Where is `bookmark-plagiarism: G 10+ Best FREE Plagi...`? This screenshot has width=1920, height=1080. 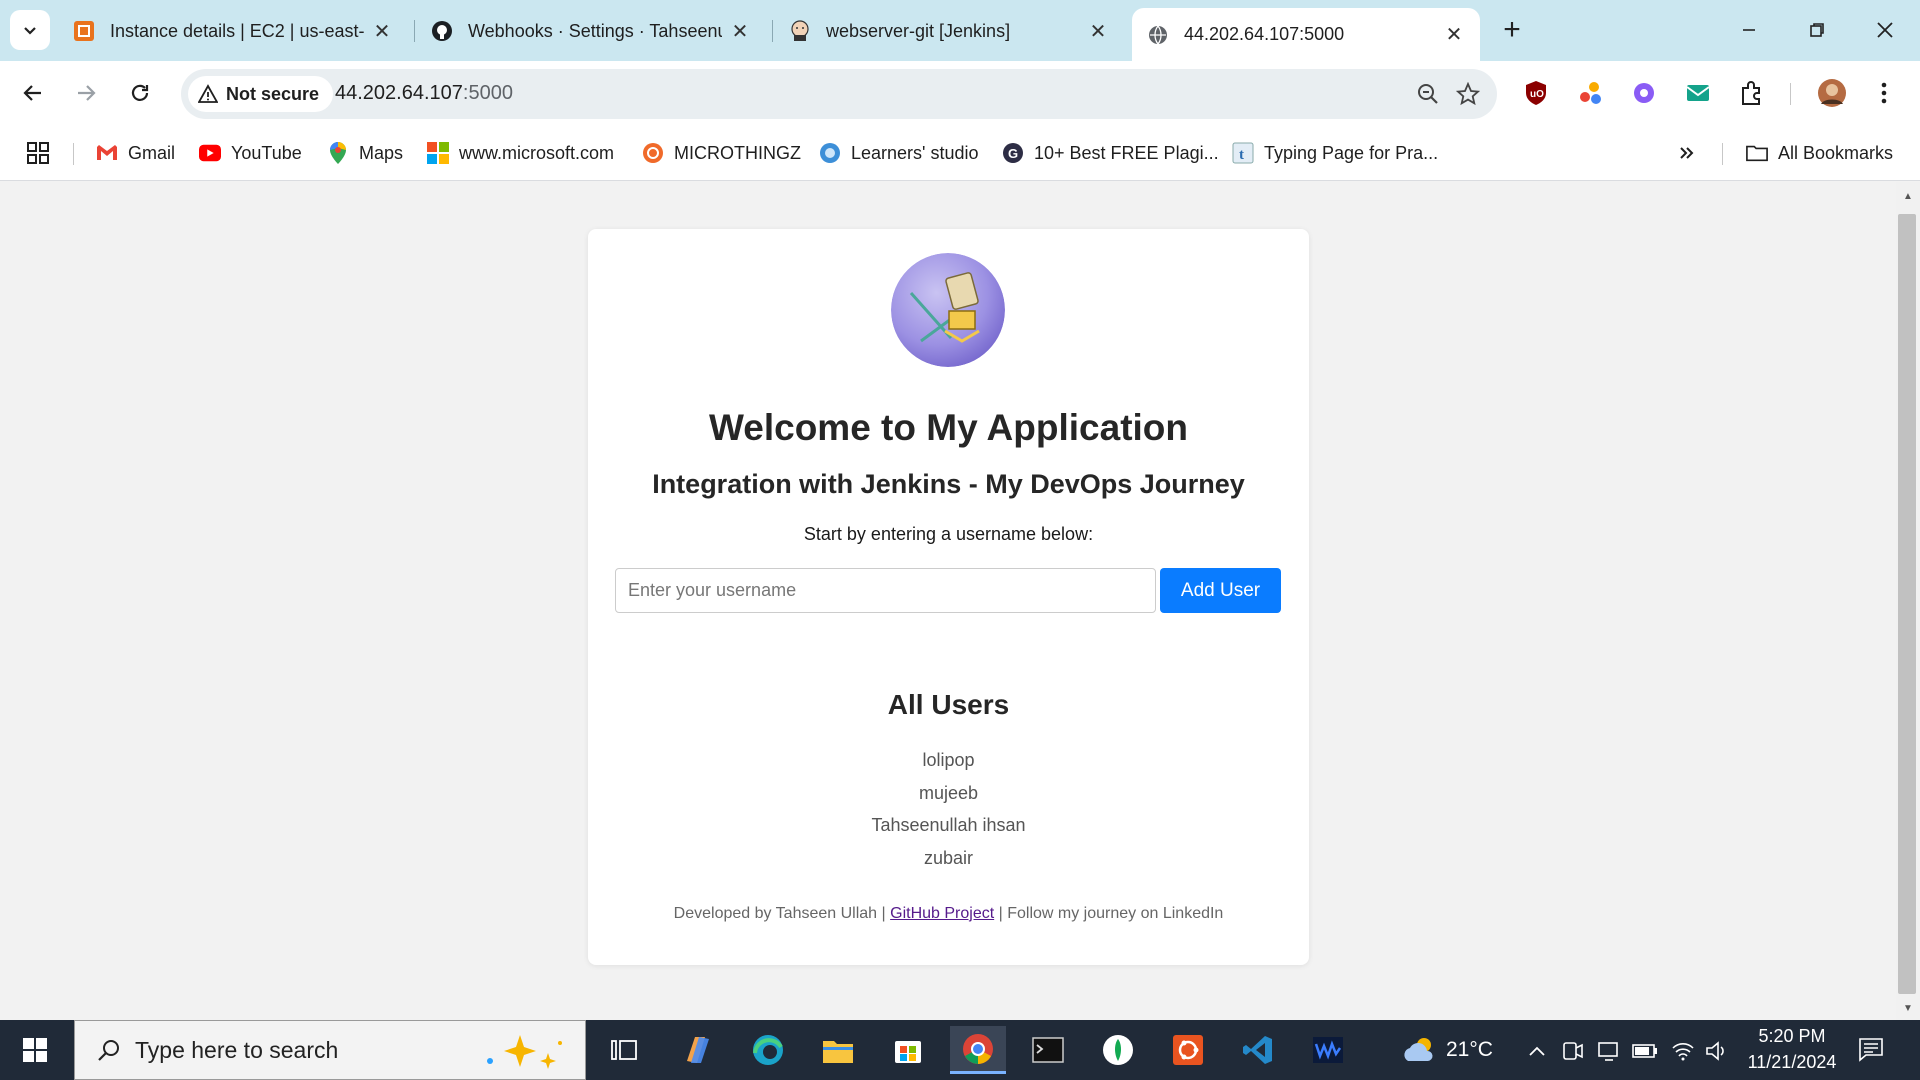
bookmark-plagiarism: G 10+ Best FREE Plagi... is located at coordinates (1110, 153).